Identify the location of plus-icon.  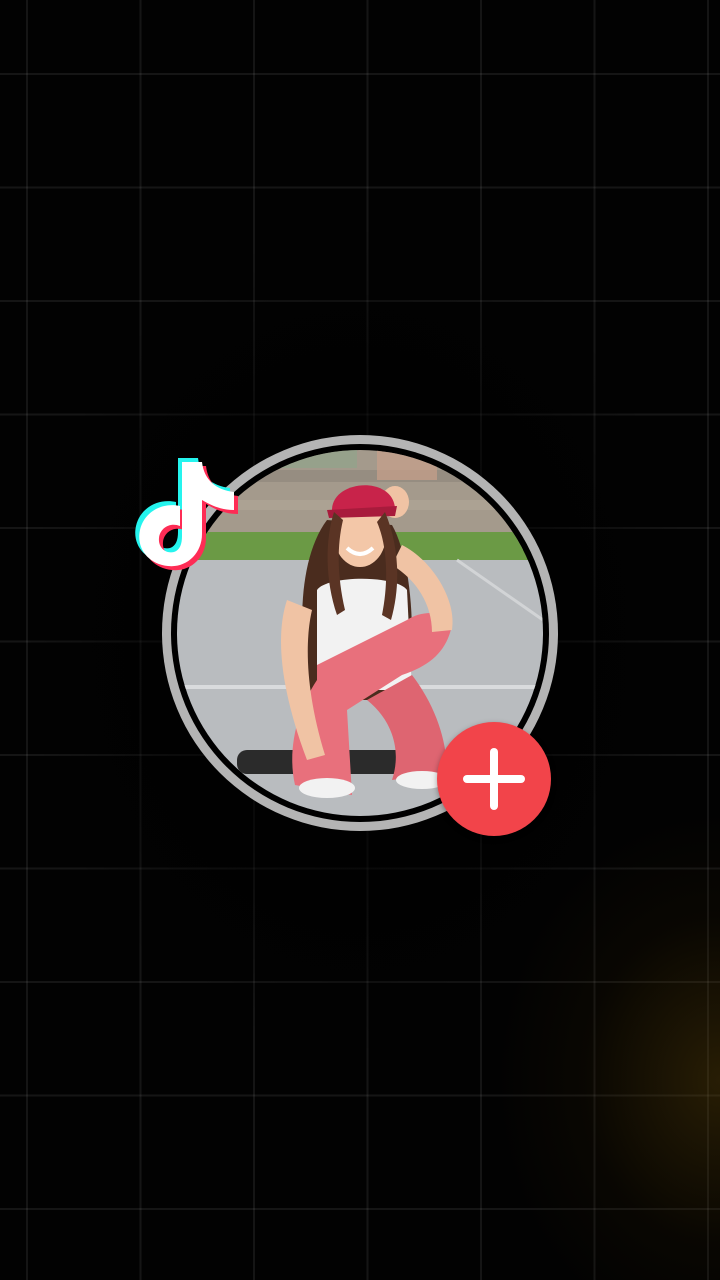
(494, 779).